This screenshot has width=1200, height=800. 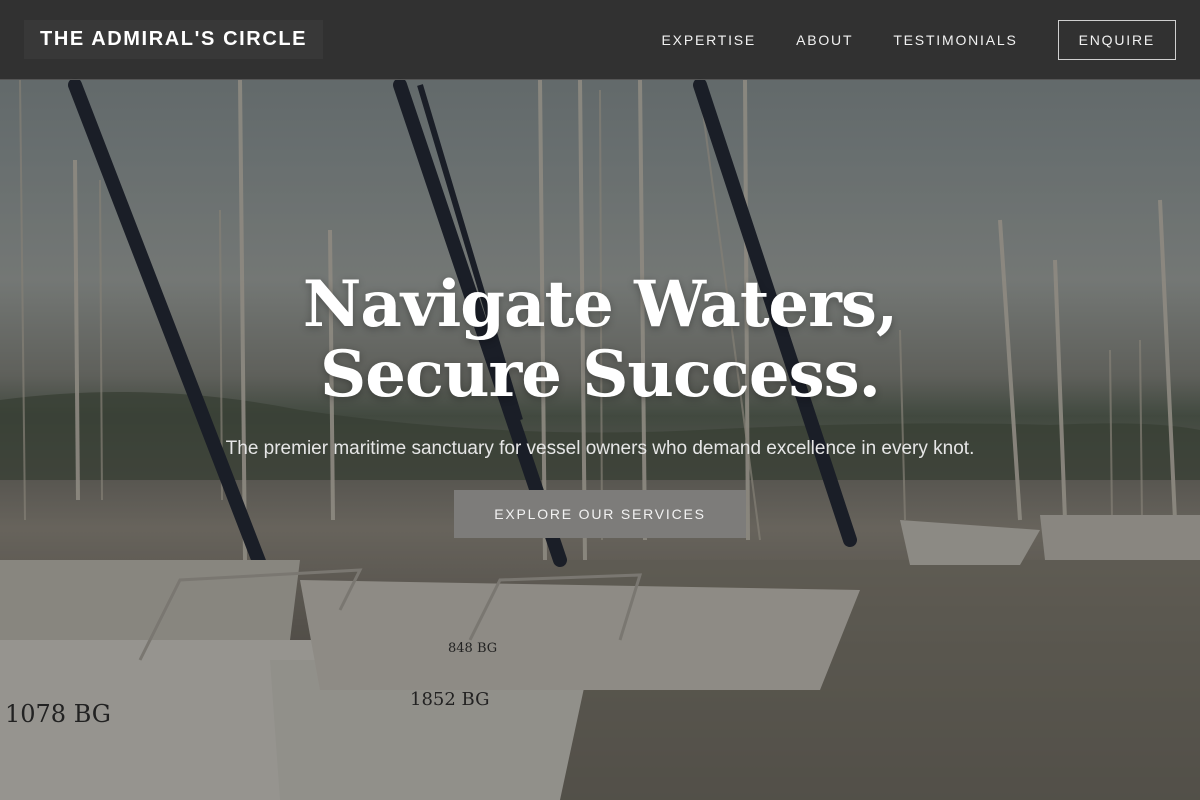 What do you see at coordinates (600, 514) in the screenshot?
I see `explore-services-button: EXPLORE OUR SERVICES` at bounding box center [600, 514].